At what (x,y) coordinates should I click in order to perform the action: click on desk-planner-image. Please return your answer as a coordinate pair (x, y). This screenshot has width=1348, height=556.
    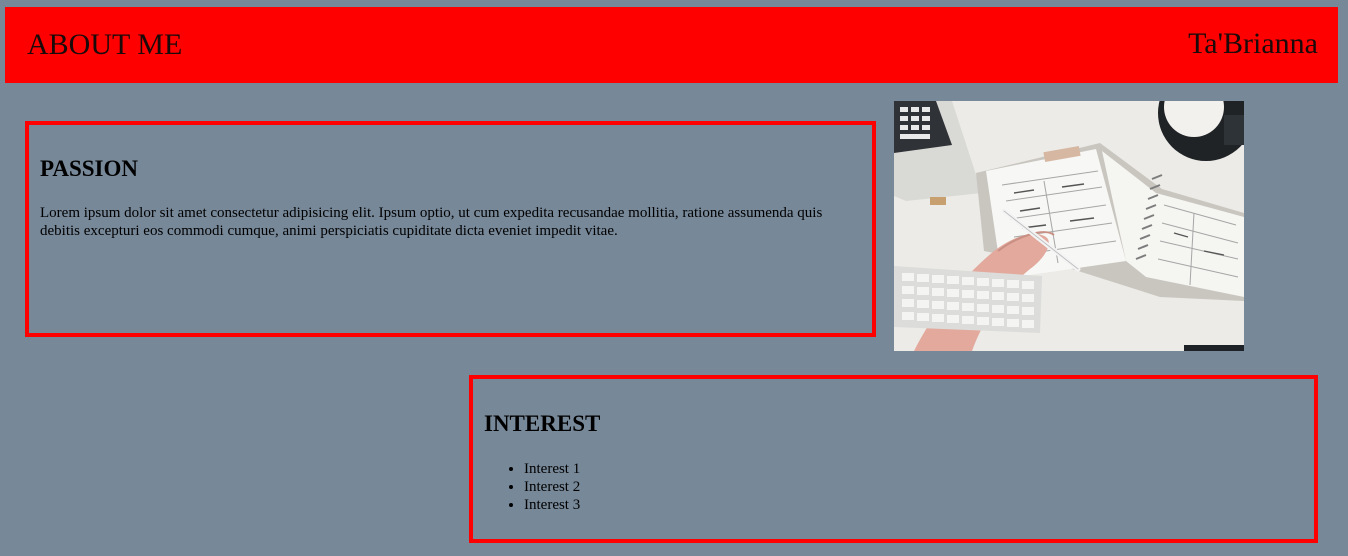
    Looking at the image, I should click on (1069, 226).